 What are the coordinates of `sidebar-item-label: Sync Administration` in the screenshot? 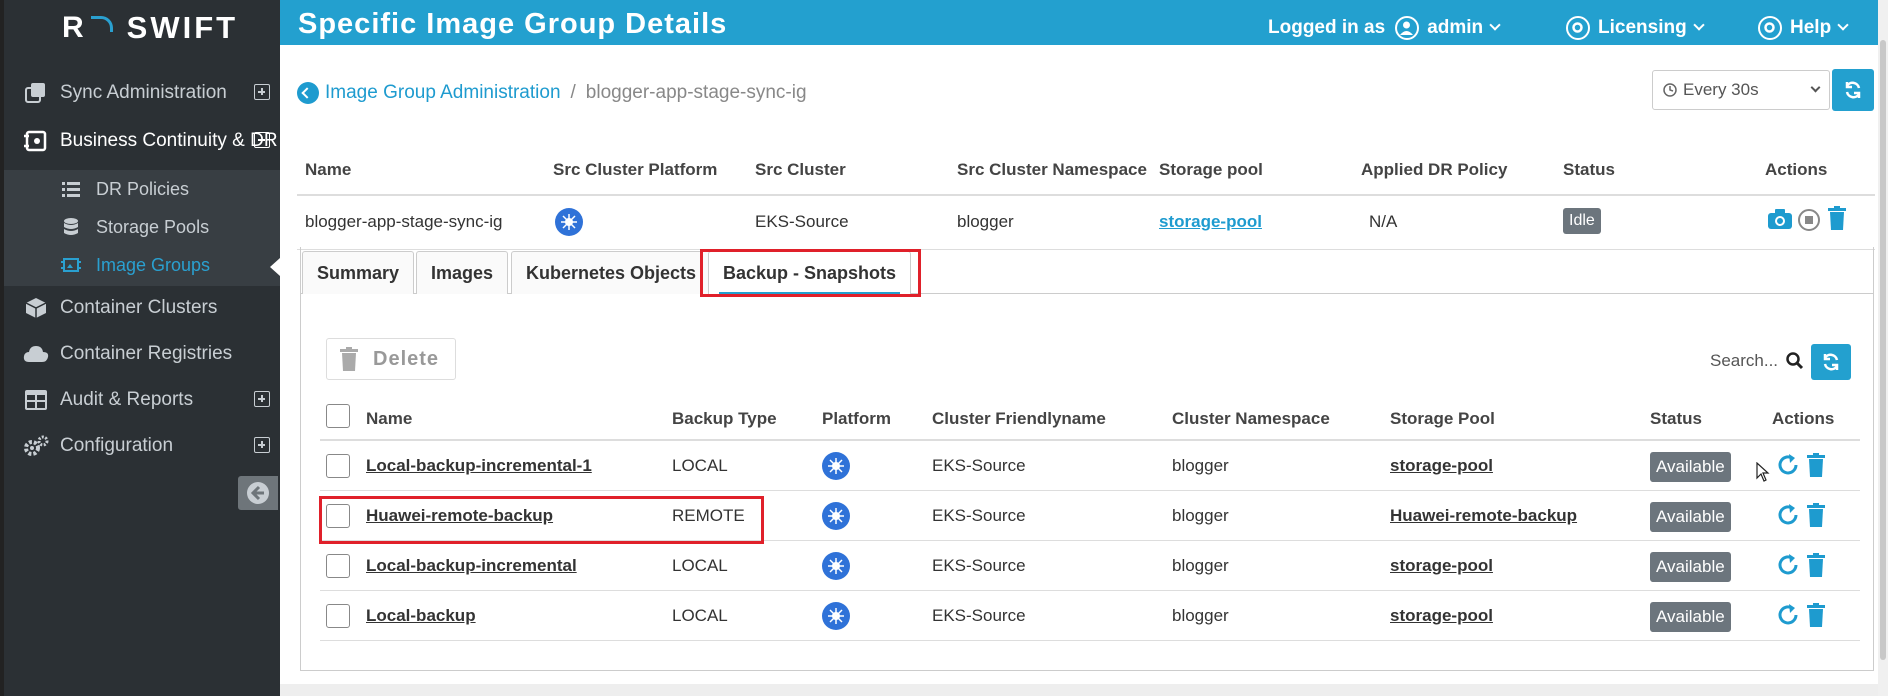 It's located at (143, 92).